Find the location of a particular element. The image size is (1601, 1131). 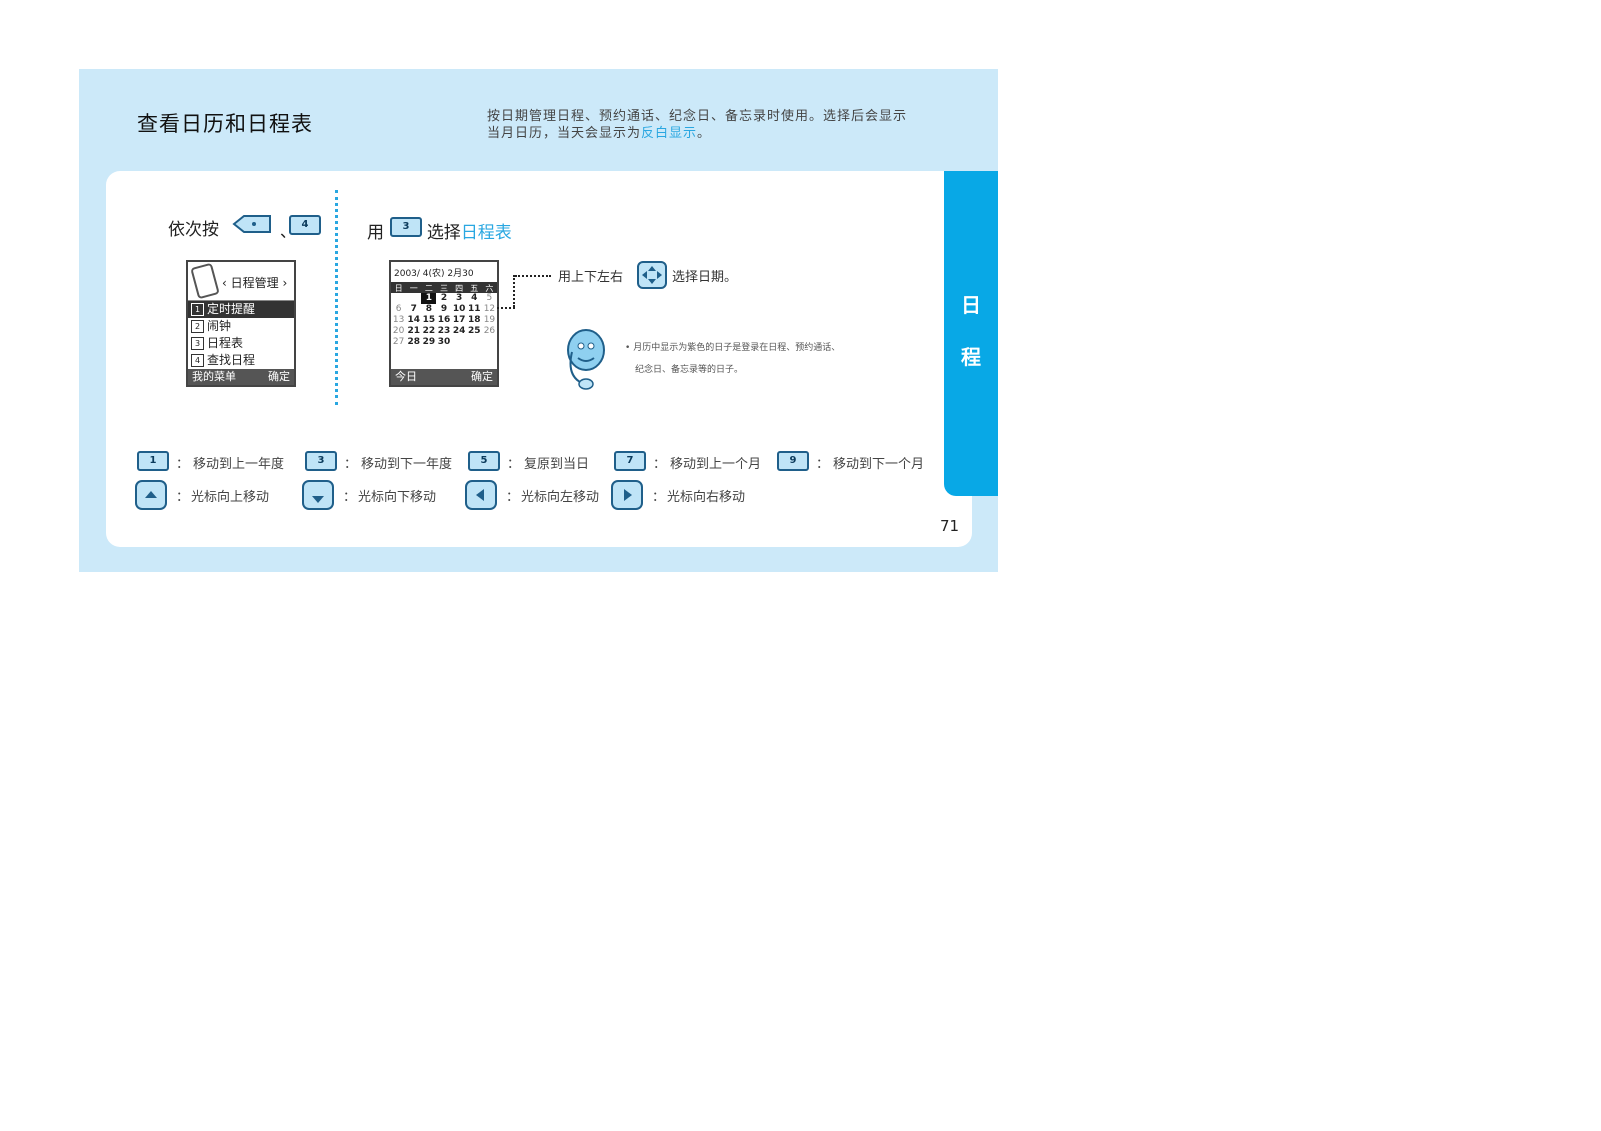

nav-note-prefix: 用上下左右 is located at coordinates (591, 277).